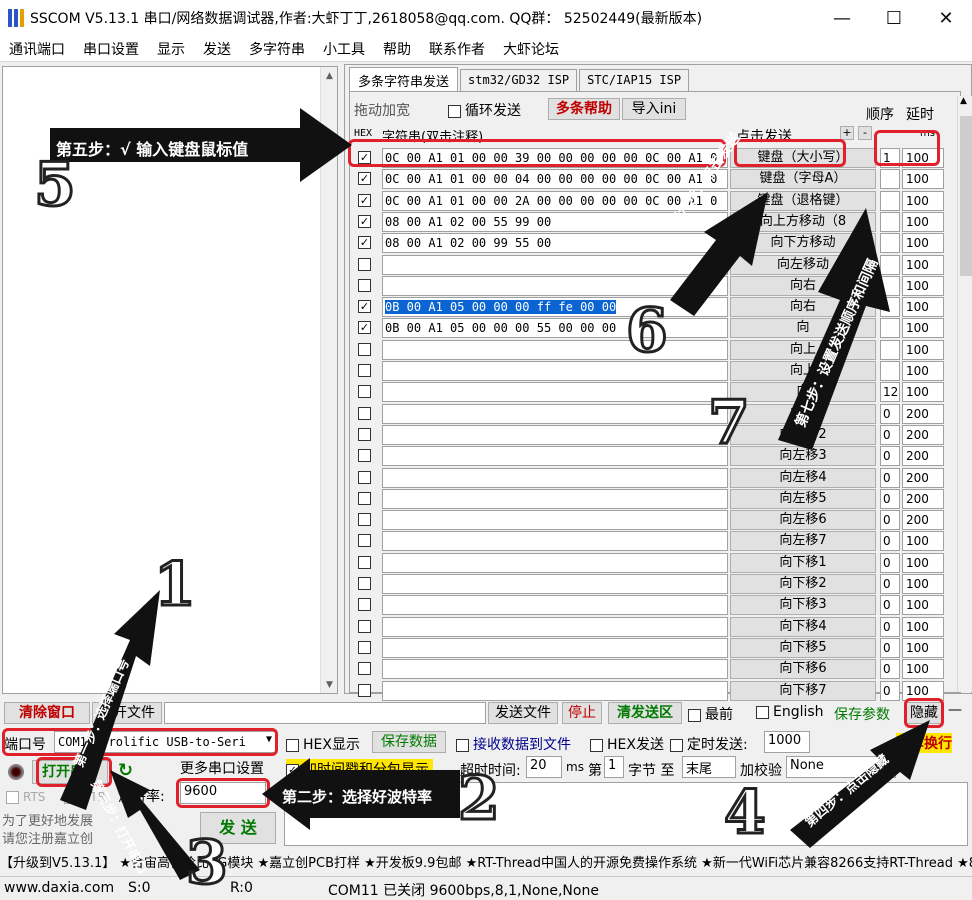  What do you see at coordinates (479, 799) in the screenshot?
I see `annotation-number-2: 2` at bounding box center [479, 799].